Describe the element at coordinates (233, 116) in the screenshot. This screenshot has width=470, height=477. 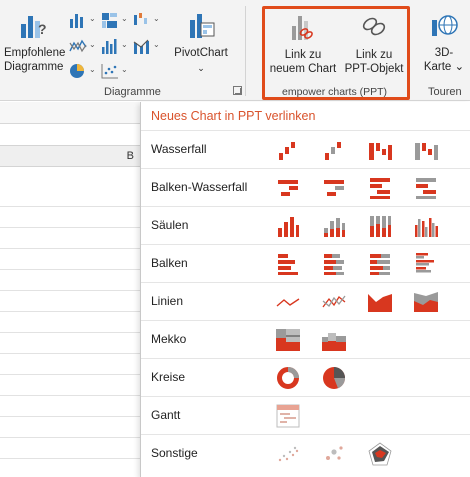
I see `menu-header: Neues Chart in PPT verlinken` at that location.